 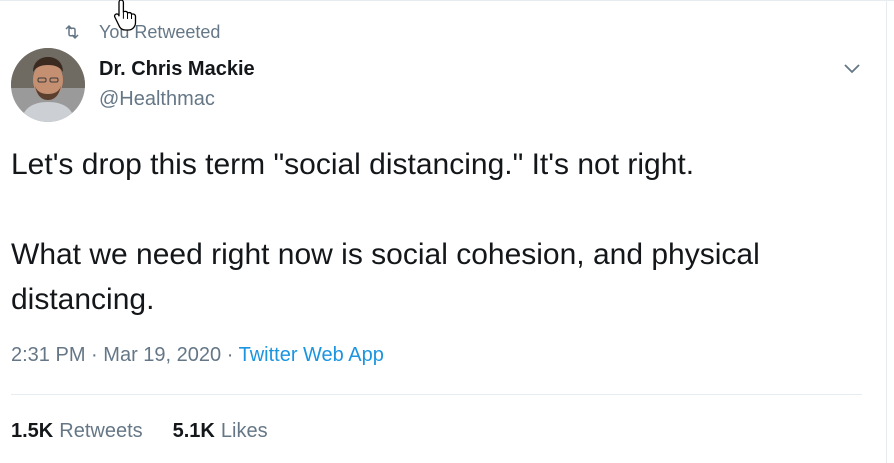 I want to click on tweet-source-link: Twitter Web App, so click(x=311, y=355).